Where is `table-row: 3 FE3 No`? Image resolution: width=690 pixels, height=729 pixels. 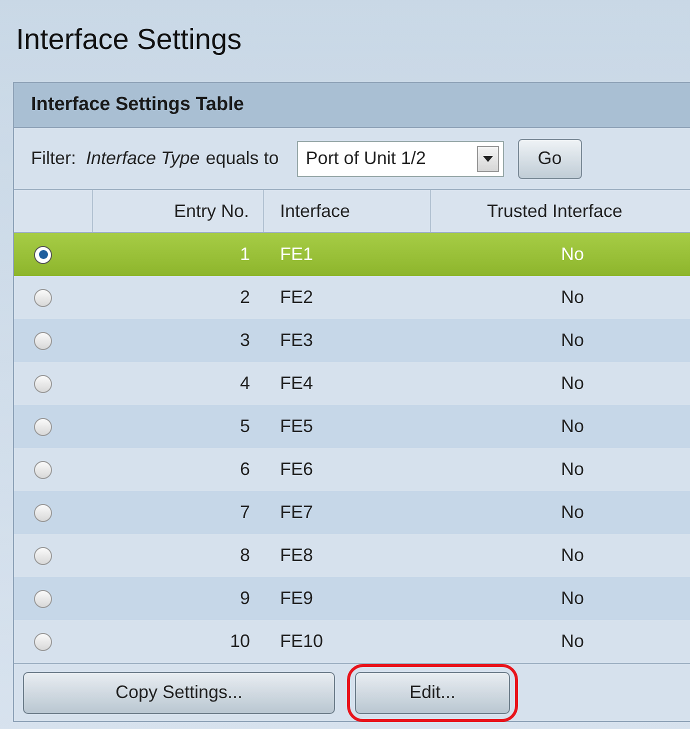
table-row: 3 FE3 No is located at coordinates (352, 340).